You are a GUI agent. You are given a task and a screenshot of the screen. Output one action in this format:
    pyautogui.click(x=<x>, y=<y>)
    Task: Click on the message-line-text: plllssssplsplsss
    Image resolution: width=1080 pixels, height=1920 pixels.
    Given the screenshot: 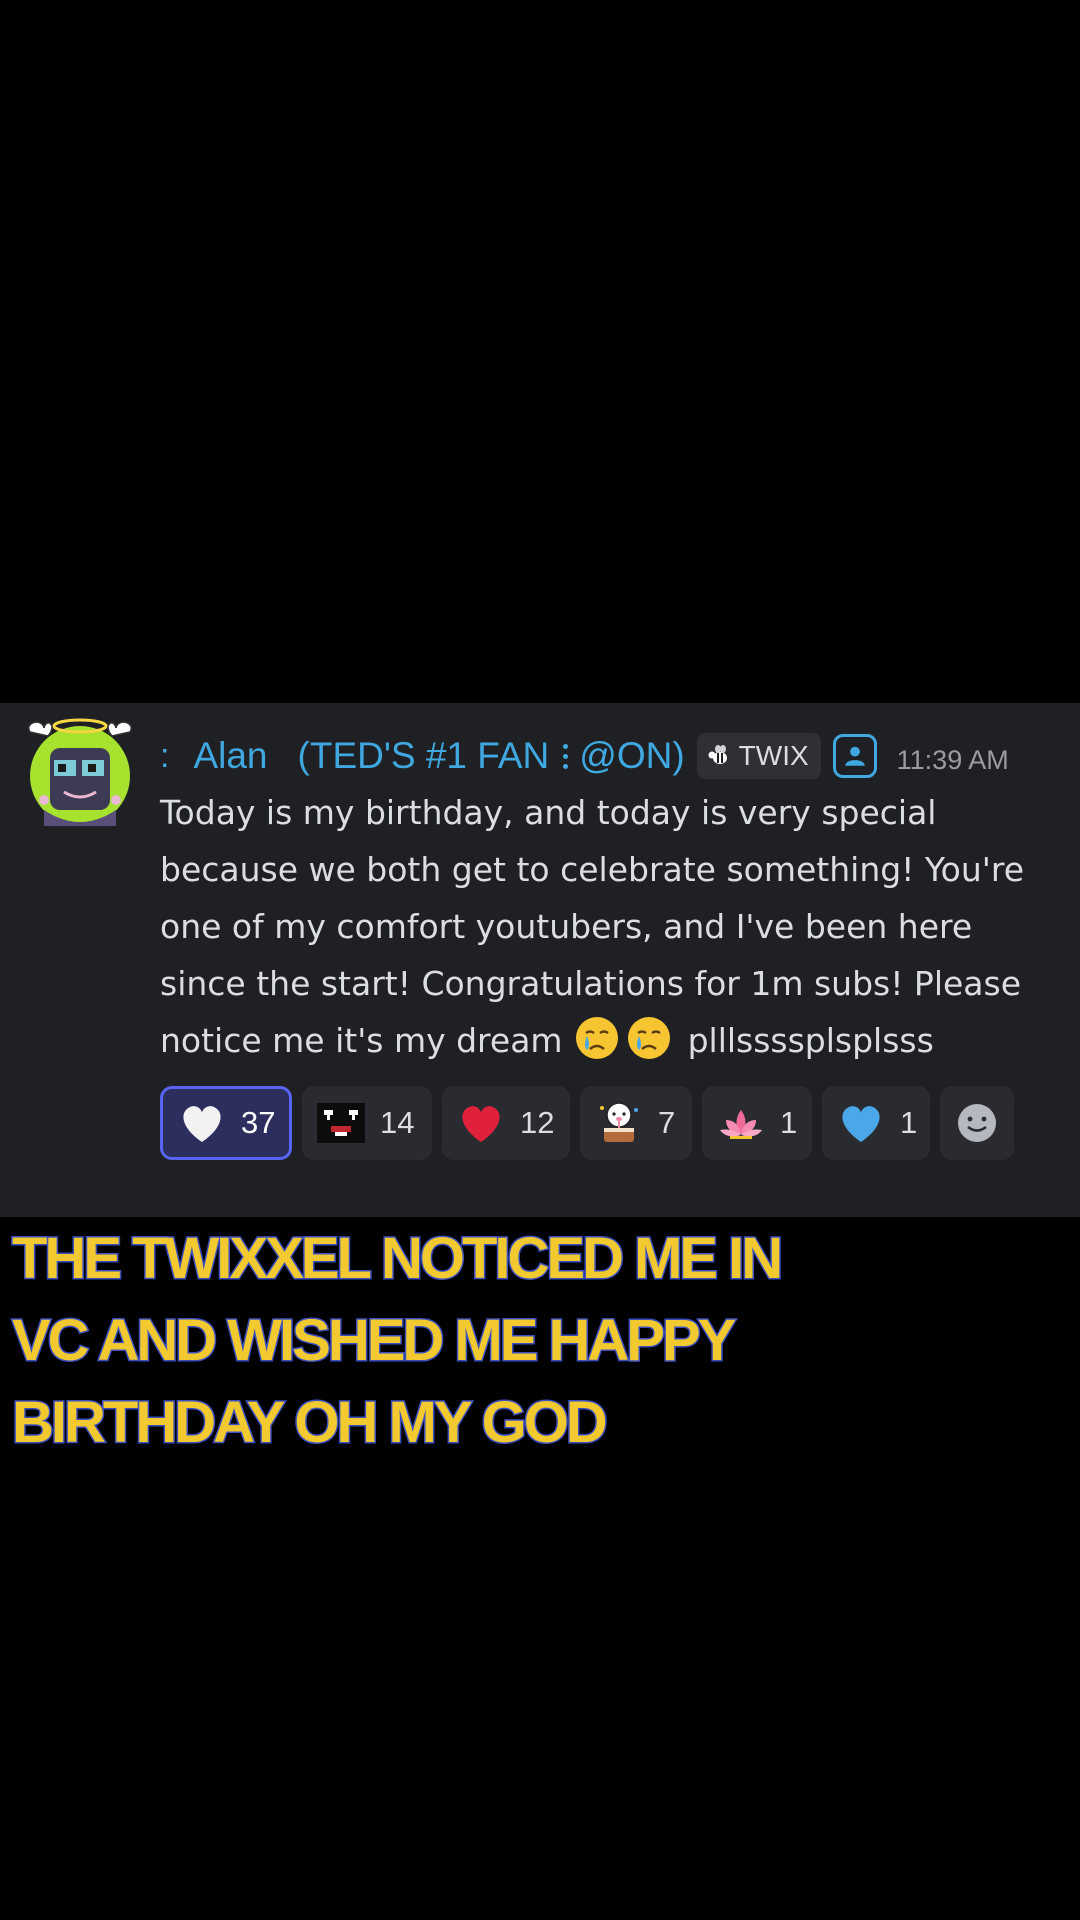 What is the action you would take?
    pyautogui.click(x=810, y=1040)
    